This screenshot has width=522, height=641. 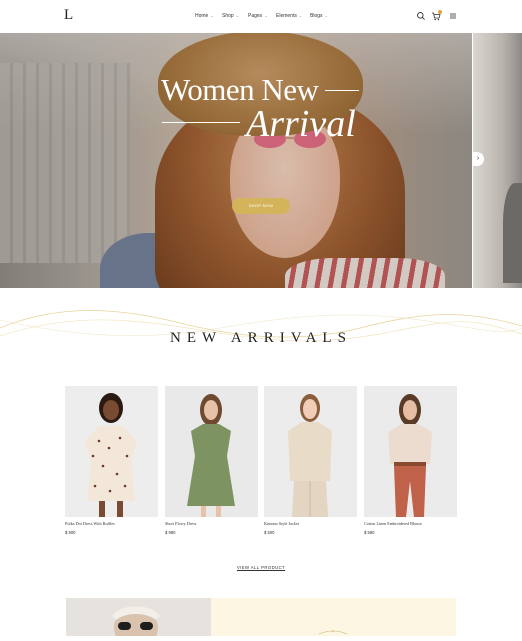 I want to click on nav-item-blogs: Blogs ⌄, so click(x=319, y=16).